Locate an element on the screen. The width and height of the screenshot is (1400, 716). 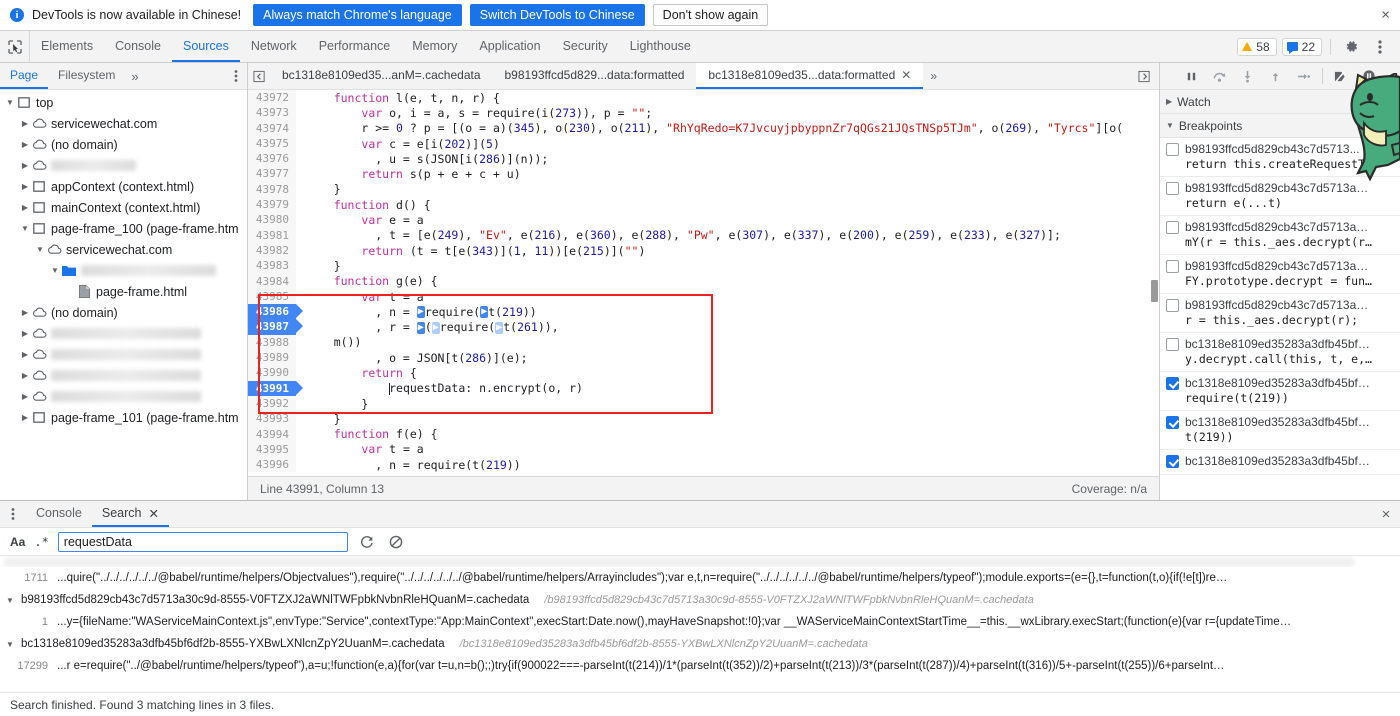
tree-item: ▼ servicewechat.com is located at coordinates (123, 249).